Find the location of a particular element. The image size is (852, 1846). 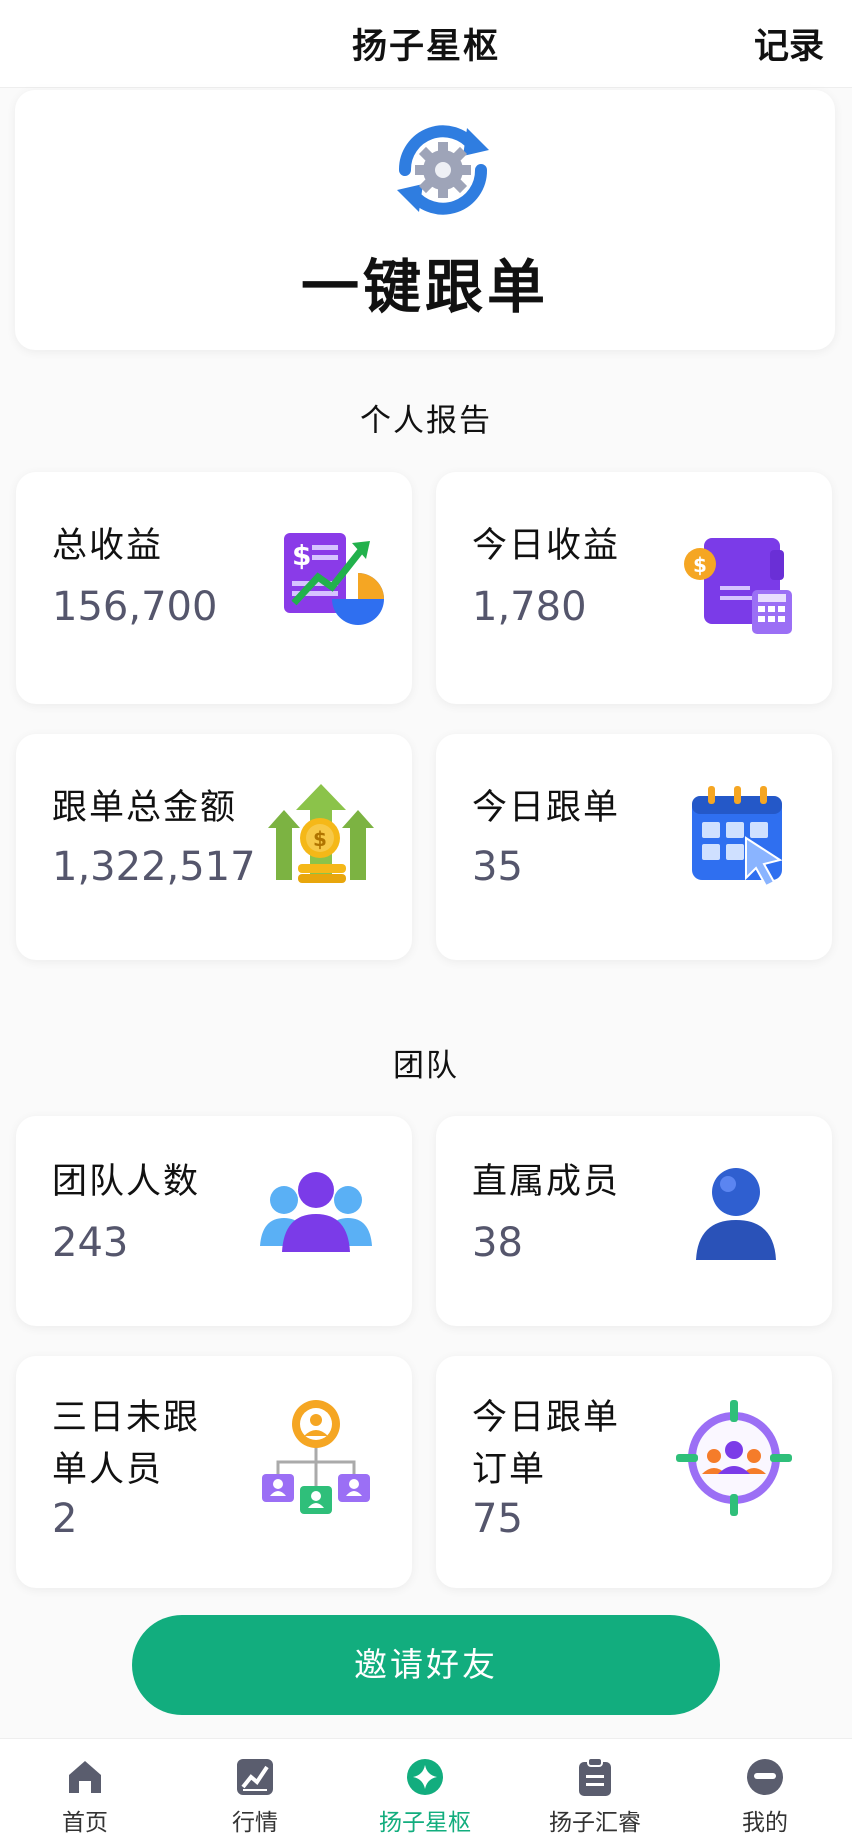

star-hub-icon is located at coordinates (425, 1777).